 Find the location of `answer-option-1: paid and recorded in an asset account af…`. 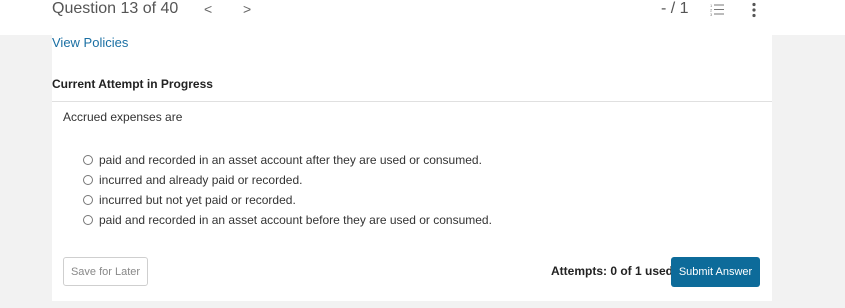

answer-option-1: paid and recorded in an asset account af… is located at coordinates (287, 160).